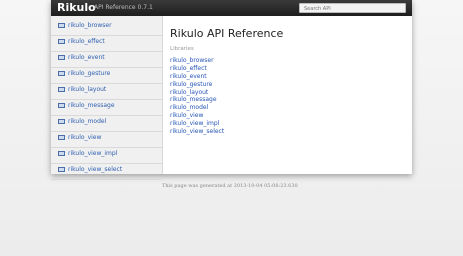 The height and width of the screenshot is (256, 463). What do you see at coordinates (352, 8) in the screenshot?
I see `search-input` at bounding box center [352, 8].